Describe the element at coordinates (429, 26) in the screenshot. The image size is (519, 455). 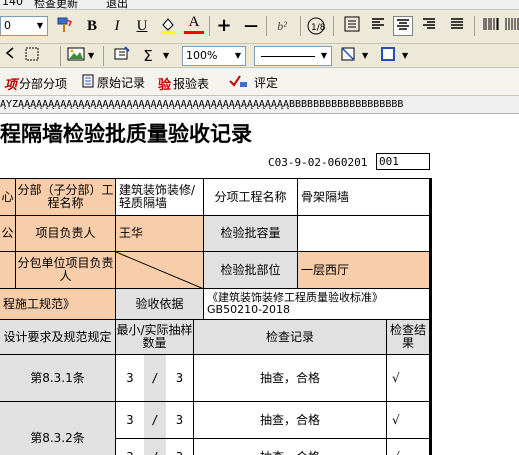
I see `align-right-icon` at that location.